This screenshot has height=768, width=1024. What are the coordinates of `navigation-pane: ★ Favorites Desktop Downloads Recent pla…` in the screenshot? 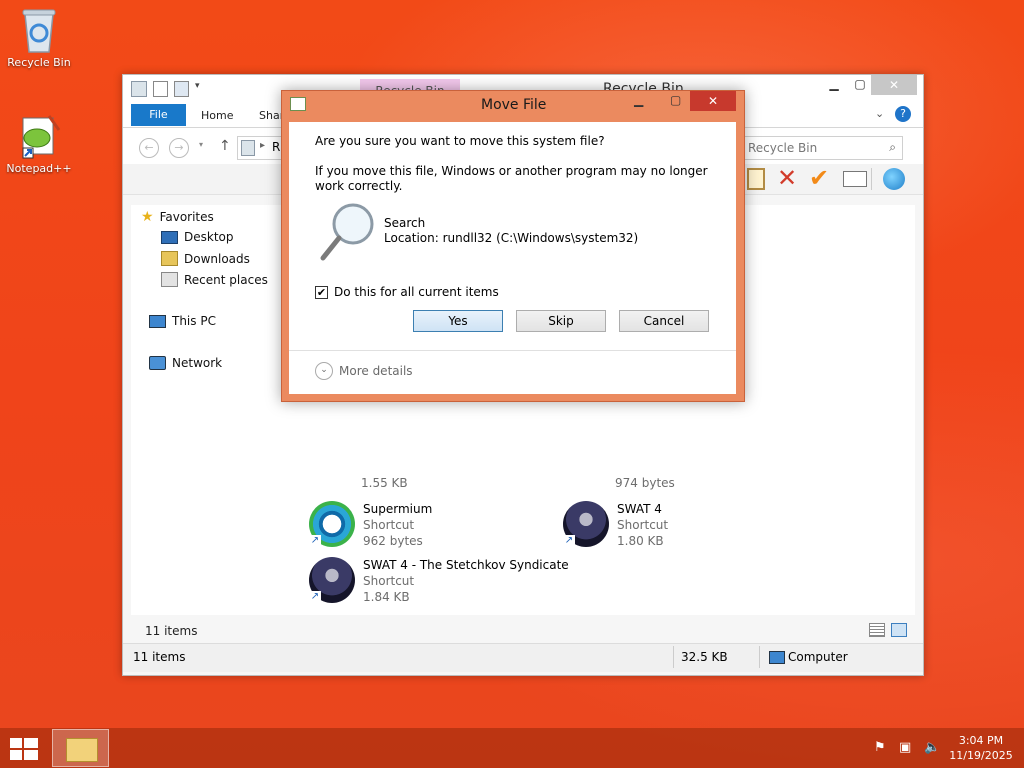 It's located at (210, 410).